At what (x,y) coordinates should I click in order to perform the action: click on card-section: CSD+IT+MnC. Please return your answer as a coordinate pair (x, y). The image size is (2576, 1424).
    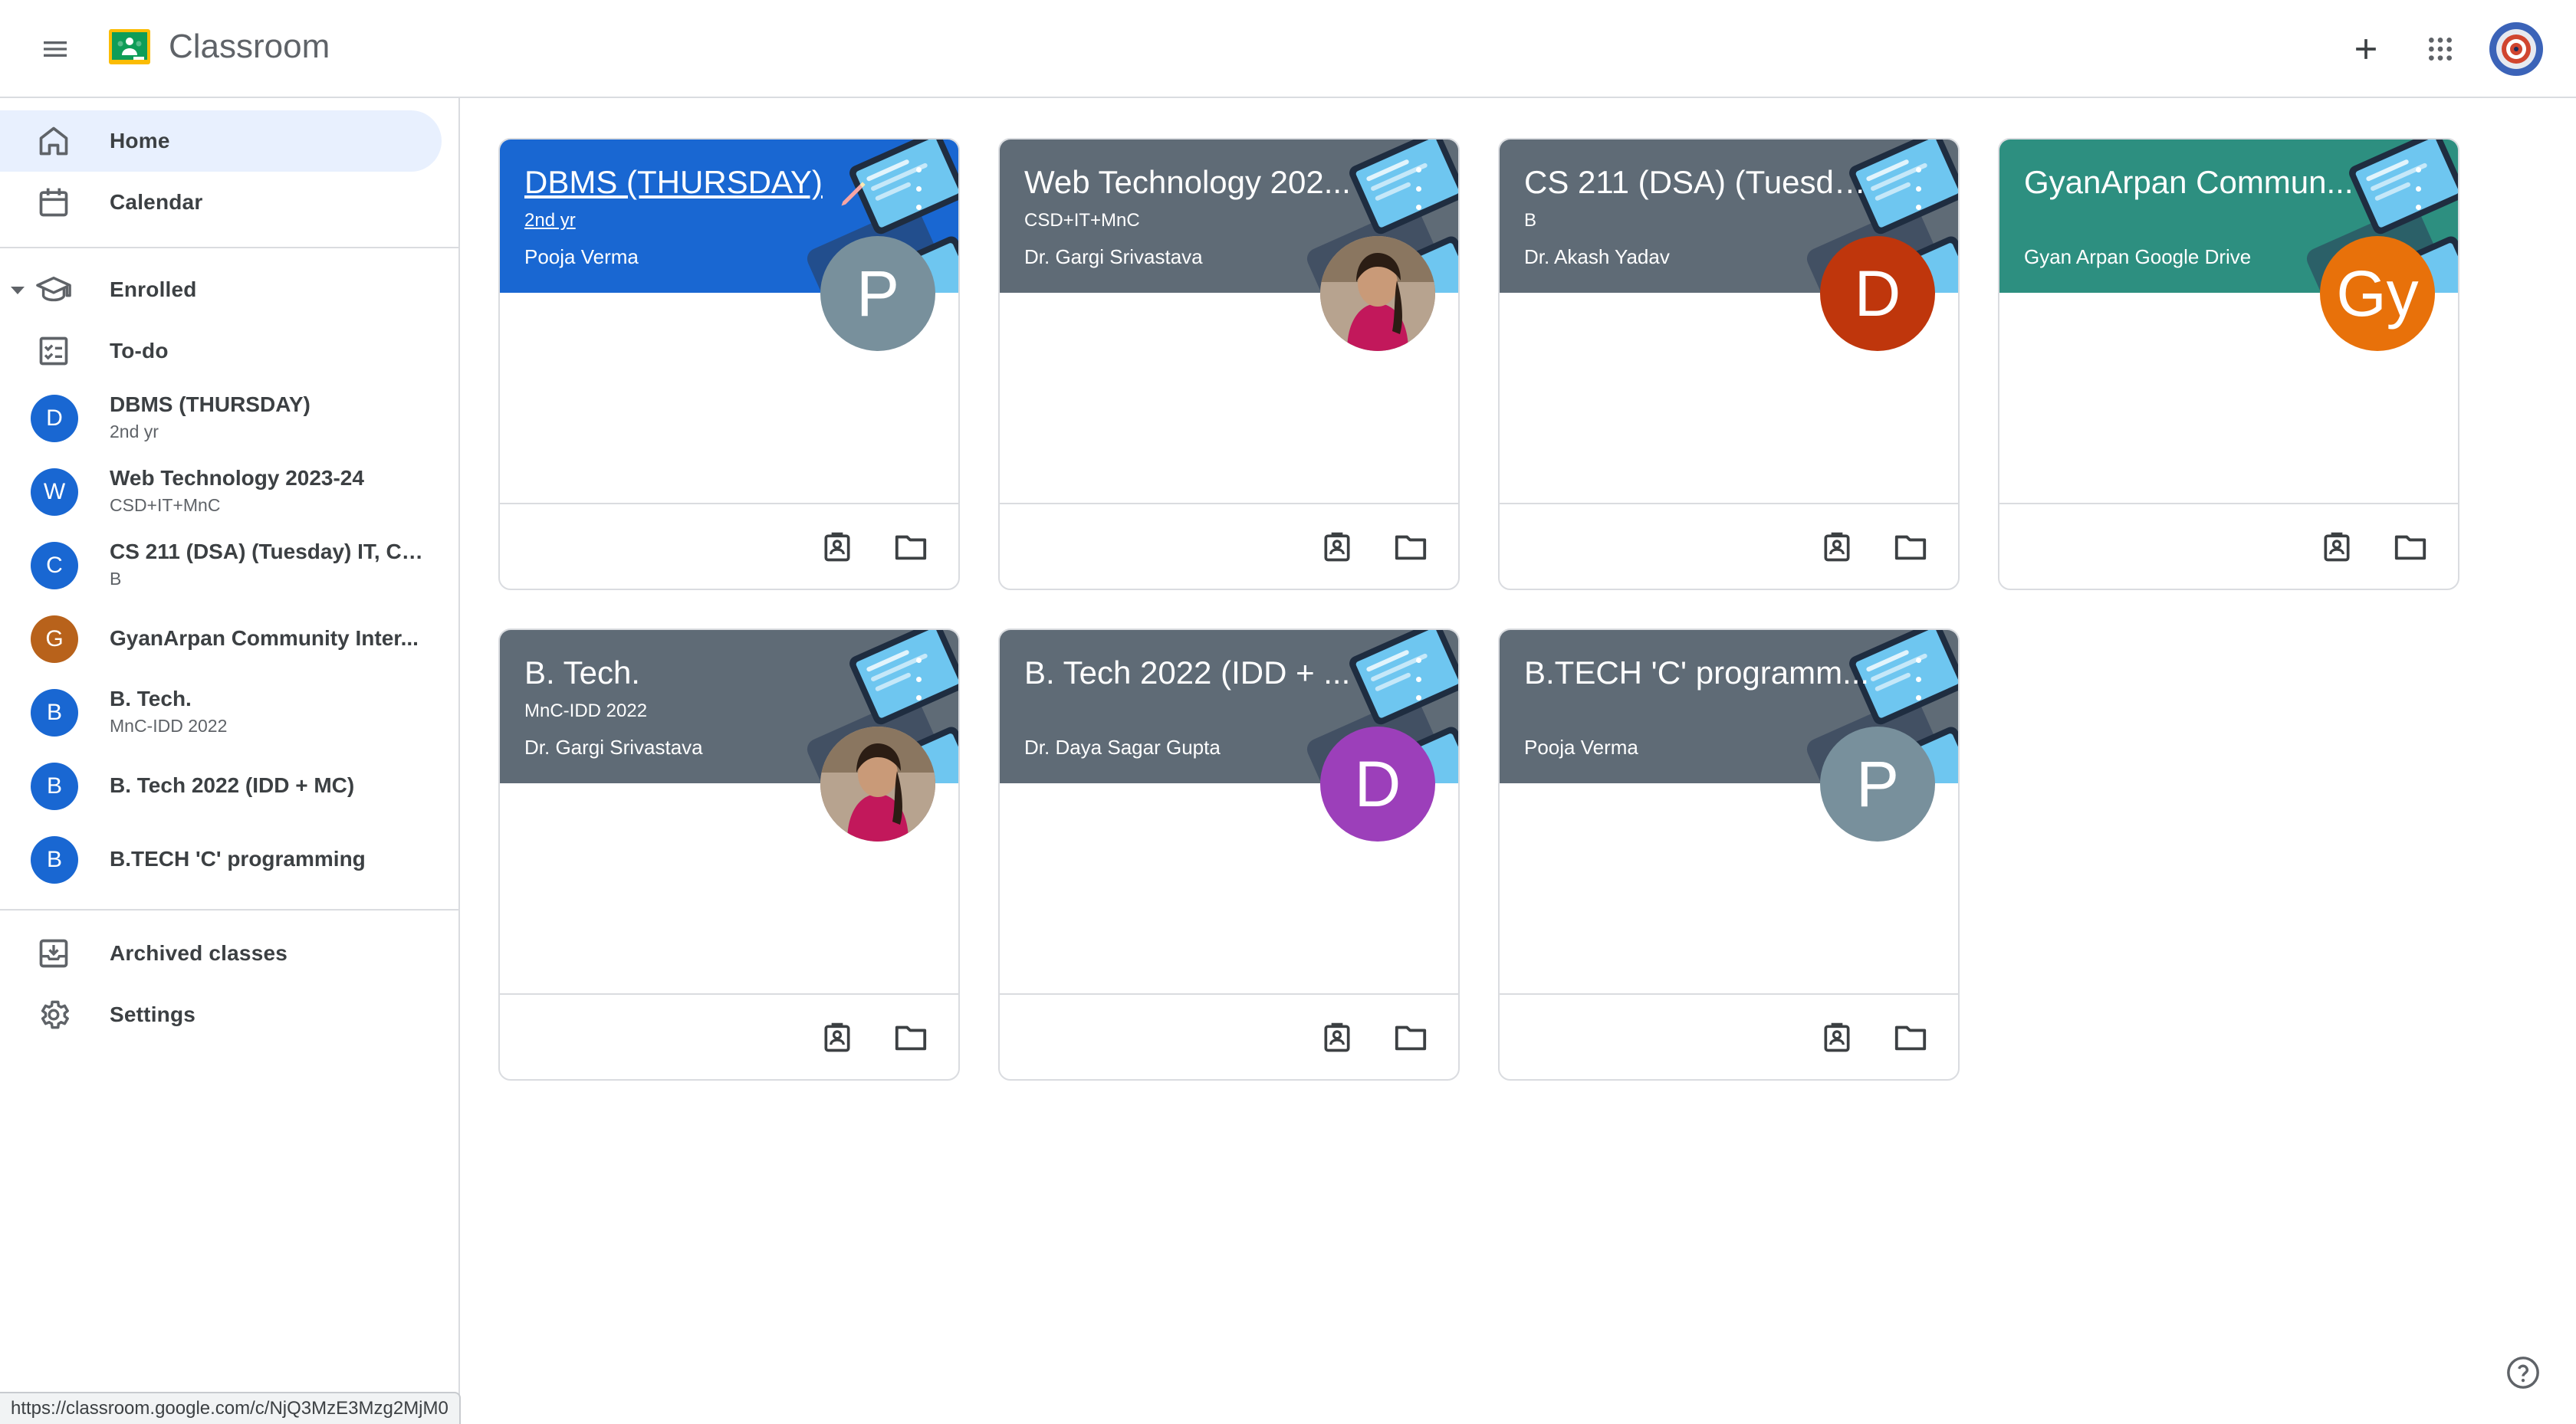
    Looking at the image, I should click on (1082, 221).